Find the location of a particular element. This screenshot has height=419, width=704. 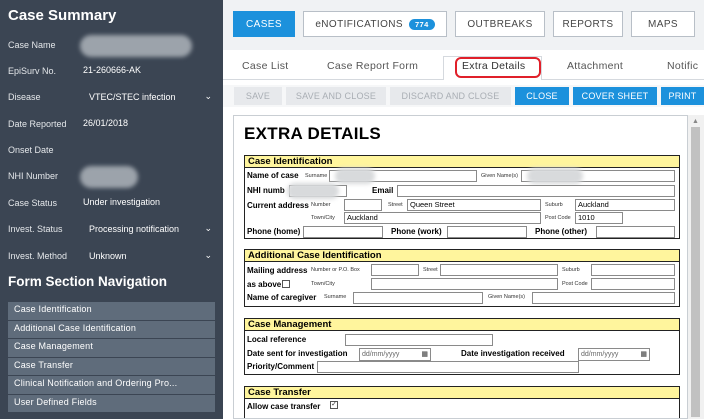

case-name-redacted is located at coordinates (136, 46).